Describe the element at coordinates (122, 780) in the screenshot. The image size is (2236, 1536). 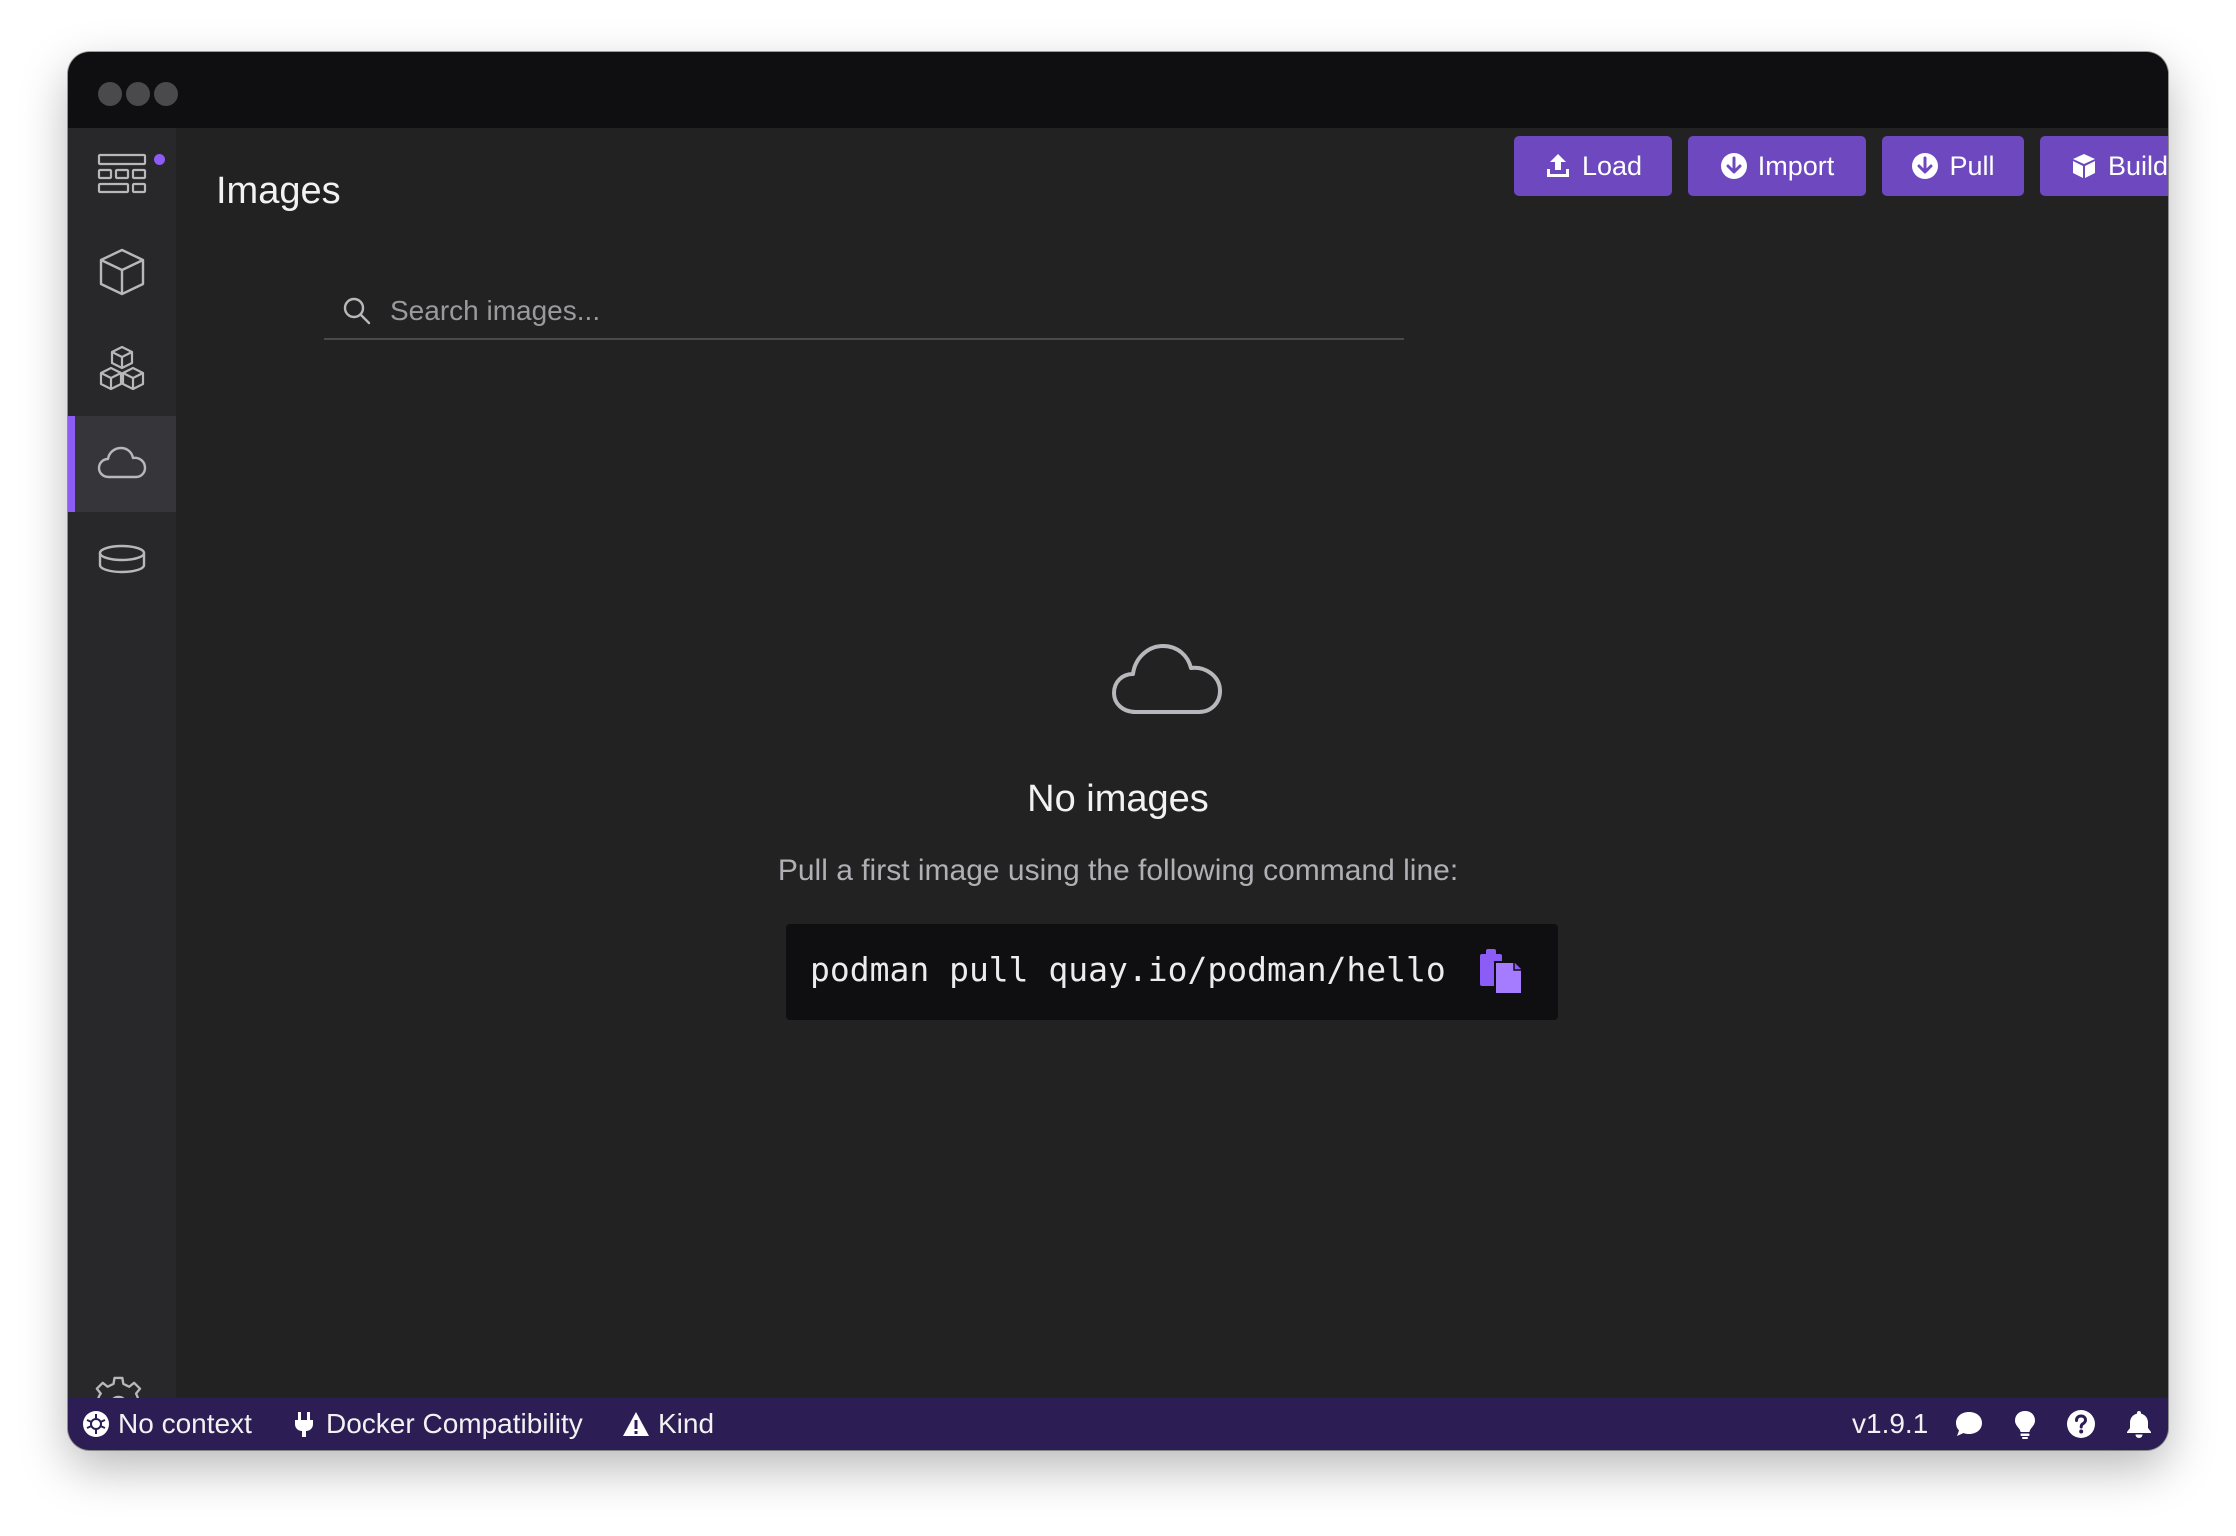
I see `sidebar` at that location.